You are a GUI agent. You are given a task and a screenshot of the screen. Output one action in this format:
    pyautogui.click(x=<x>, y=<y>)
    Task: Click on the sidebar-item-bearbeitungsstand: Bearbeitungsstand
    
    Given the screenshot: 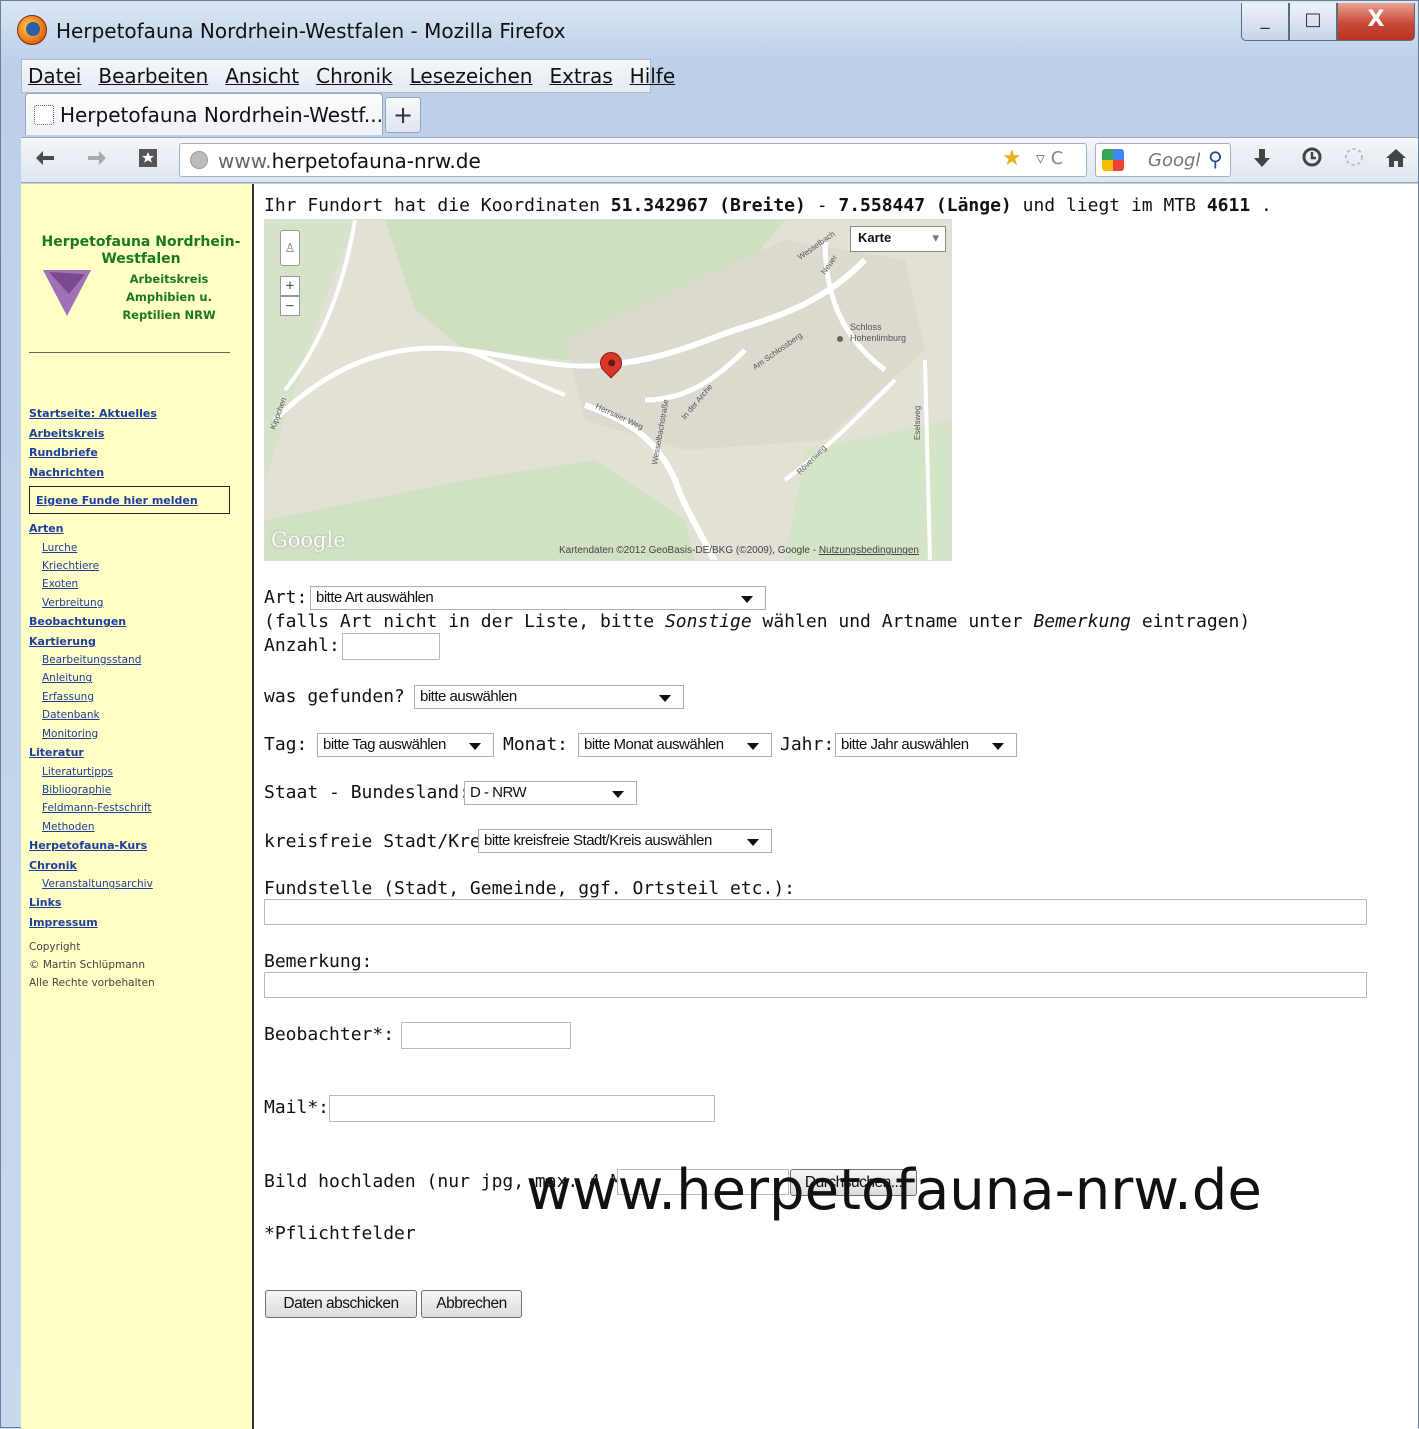 What is the action you would take?
    pyautogui.click(x=136, y=660)
    